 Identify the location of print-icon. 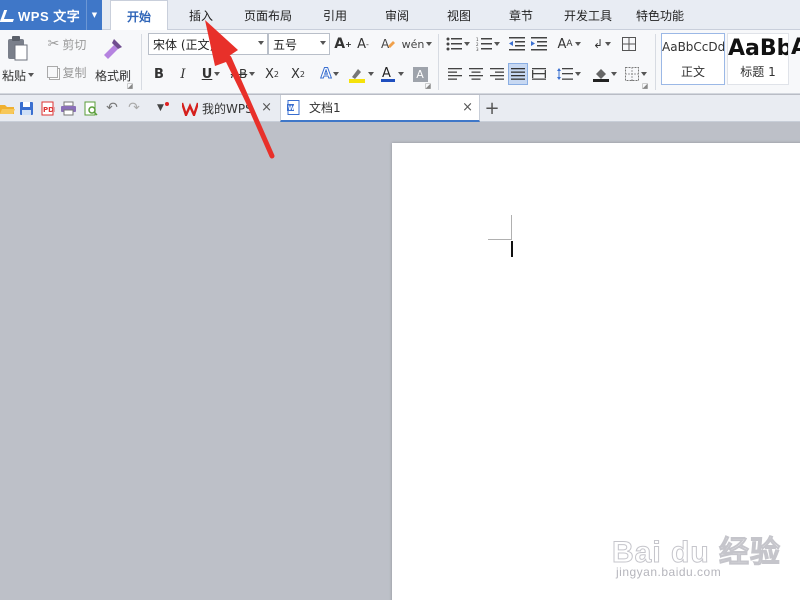
(68, 108).